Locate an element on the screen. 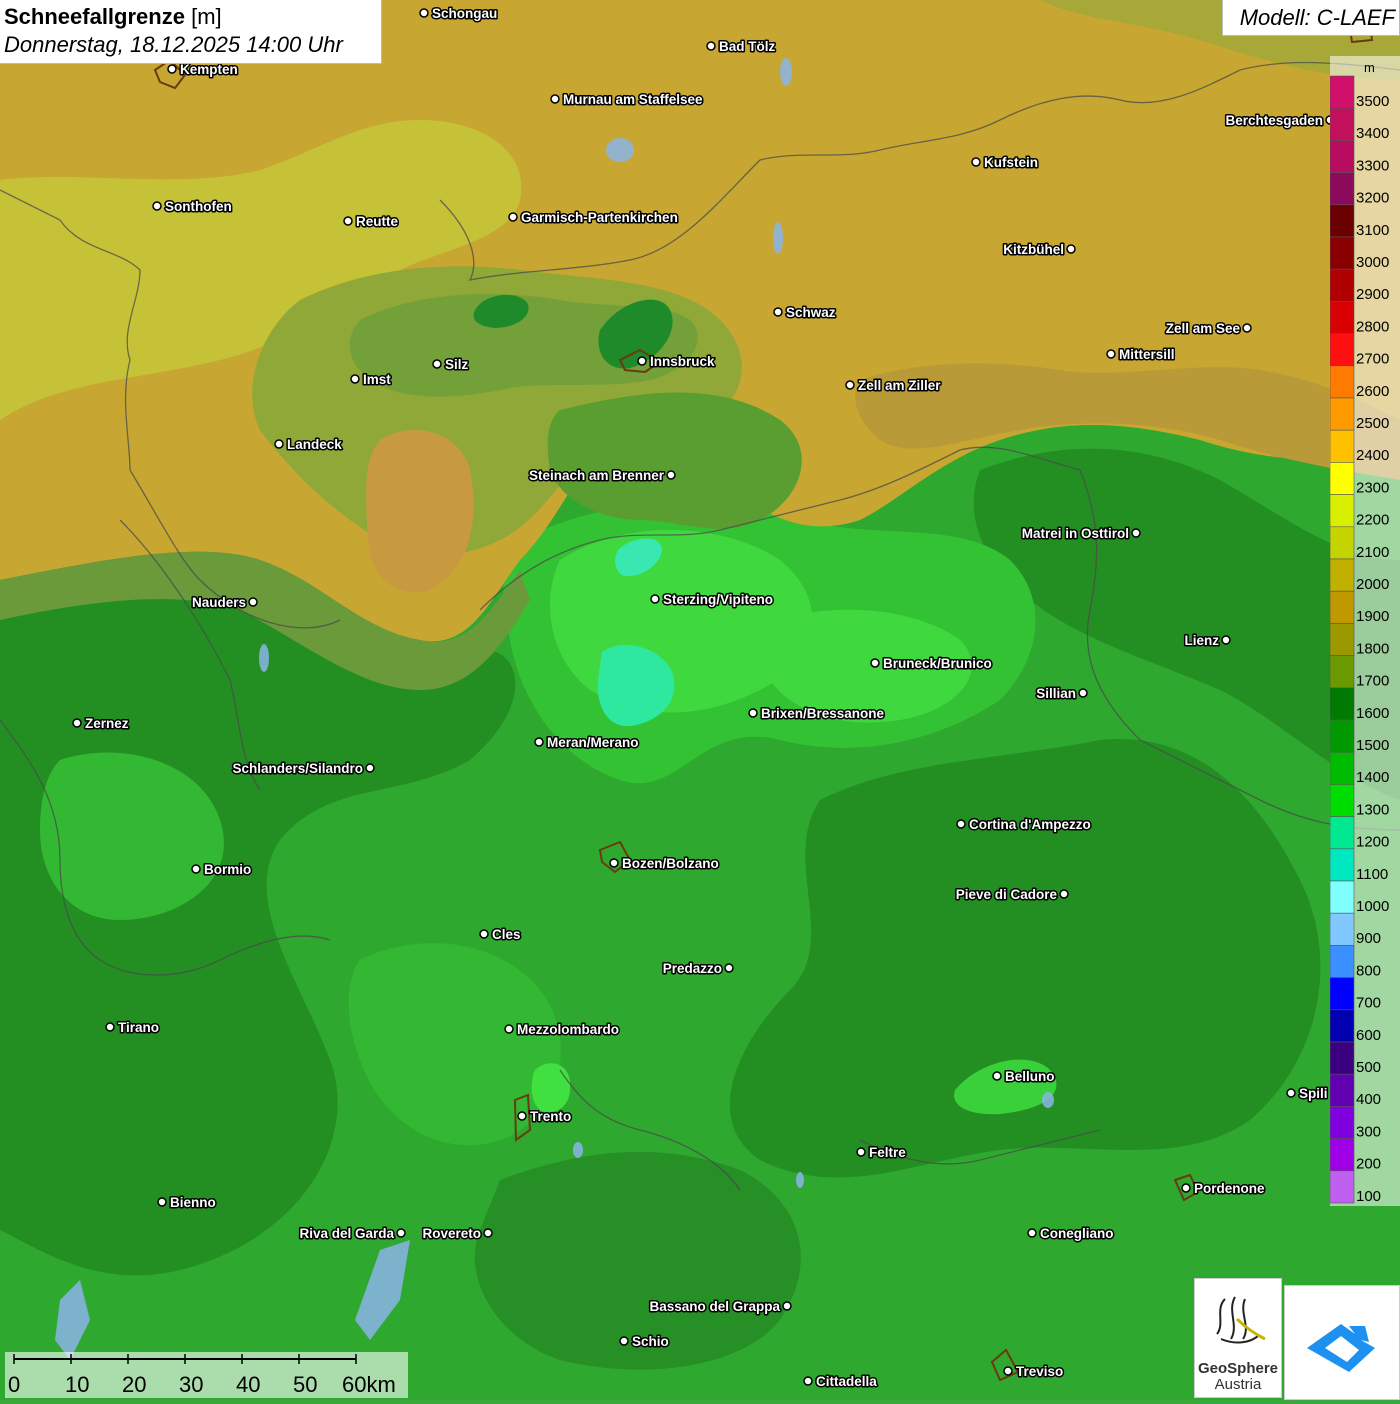 The width and height of the screenshot is (1400, 1404). city-label: Sterzing/Vipiteno is located at coordinates (718, 599).